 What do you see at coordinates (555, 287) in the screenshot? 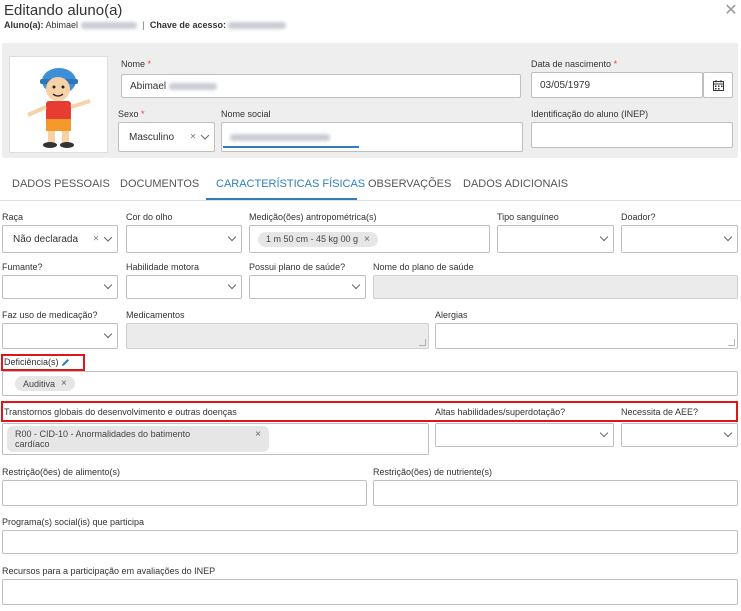
I see `nome-plano-input` at bounding box center [555, 287].